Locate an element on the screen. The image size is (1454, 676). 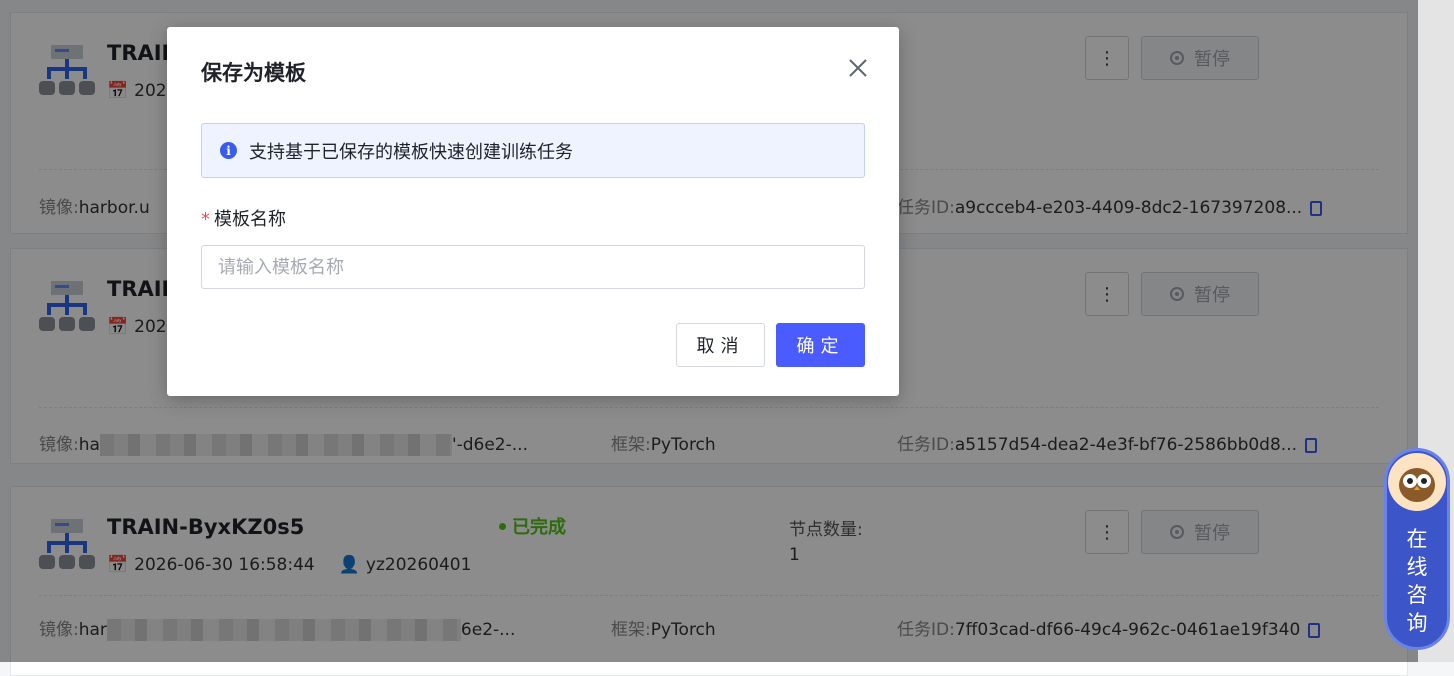
owl-mascot-icon is located at coordinates (1417, 482).